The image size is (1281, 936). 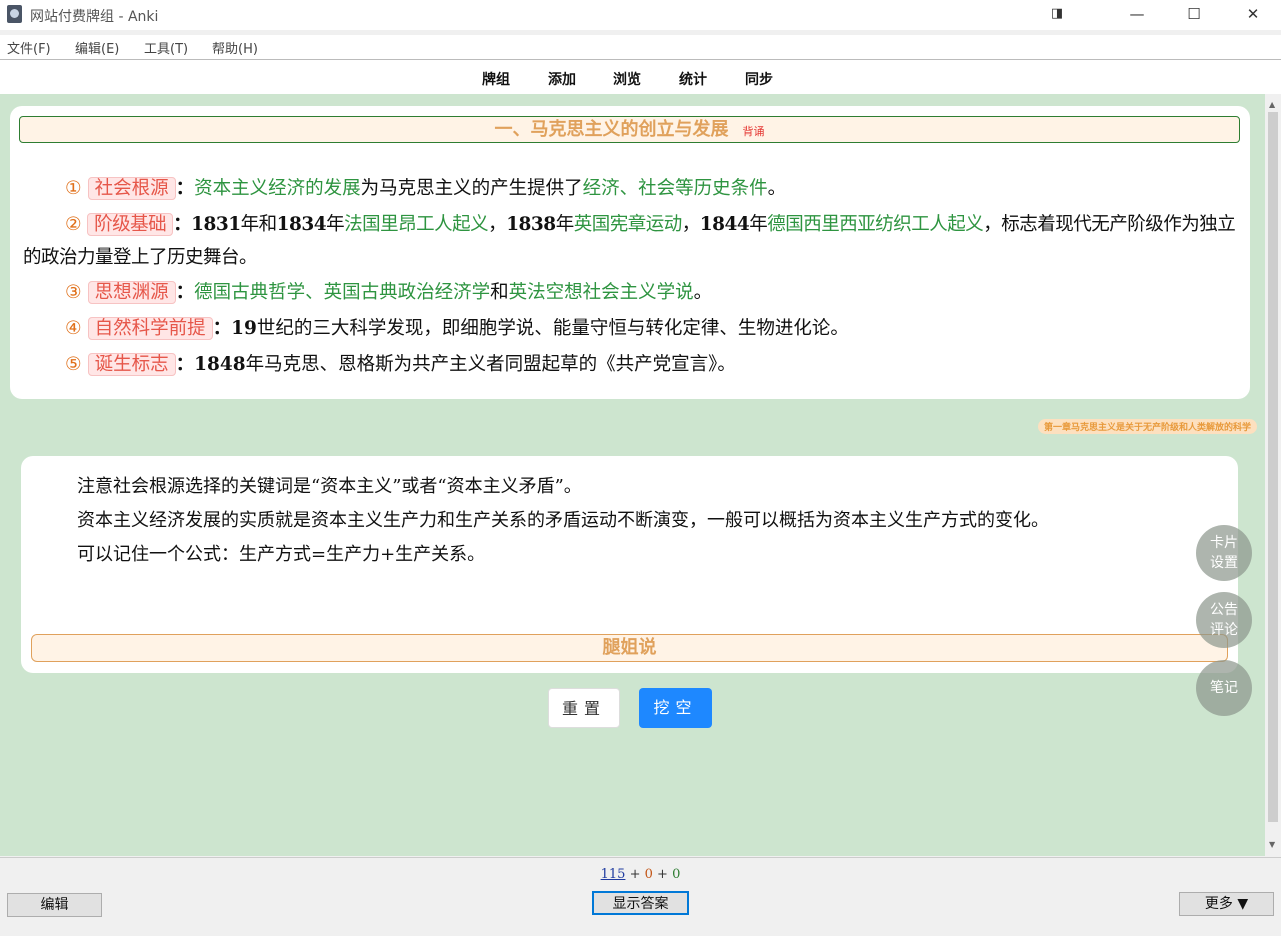 I want to click on new-count: 115, so click(x=613, y=874).